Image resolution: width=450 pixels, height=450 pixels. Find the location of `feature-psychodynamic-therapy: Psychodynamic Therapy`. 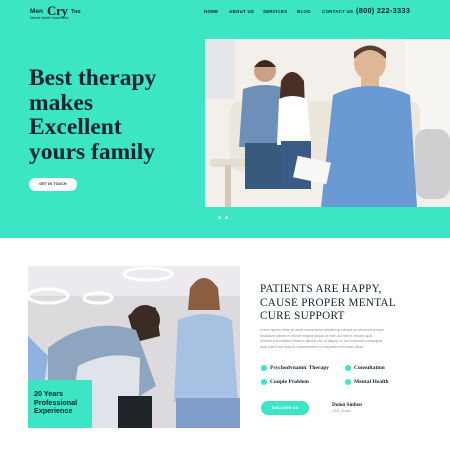

feature-psychodynamic-therapy: Psychodynamic Therapy is located at coordinates (300, 368).